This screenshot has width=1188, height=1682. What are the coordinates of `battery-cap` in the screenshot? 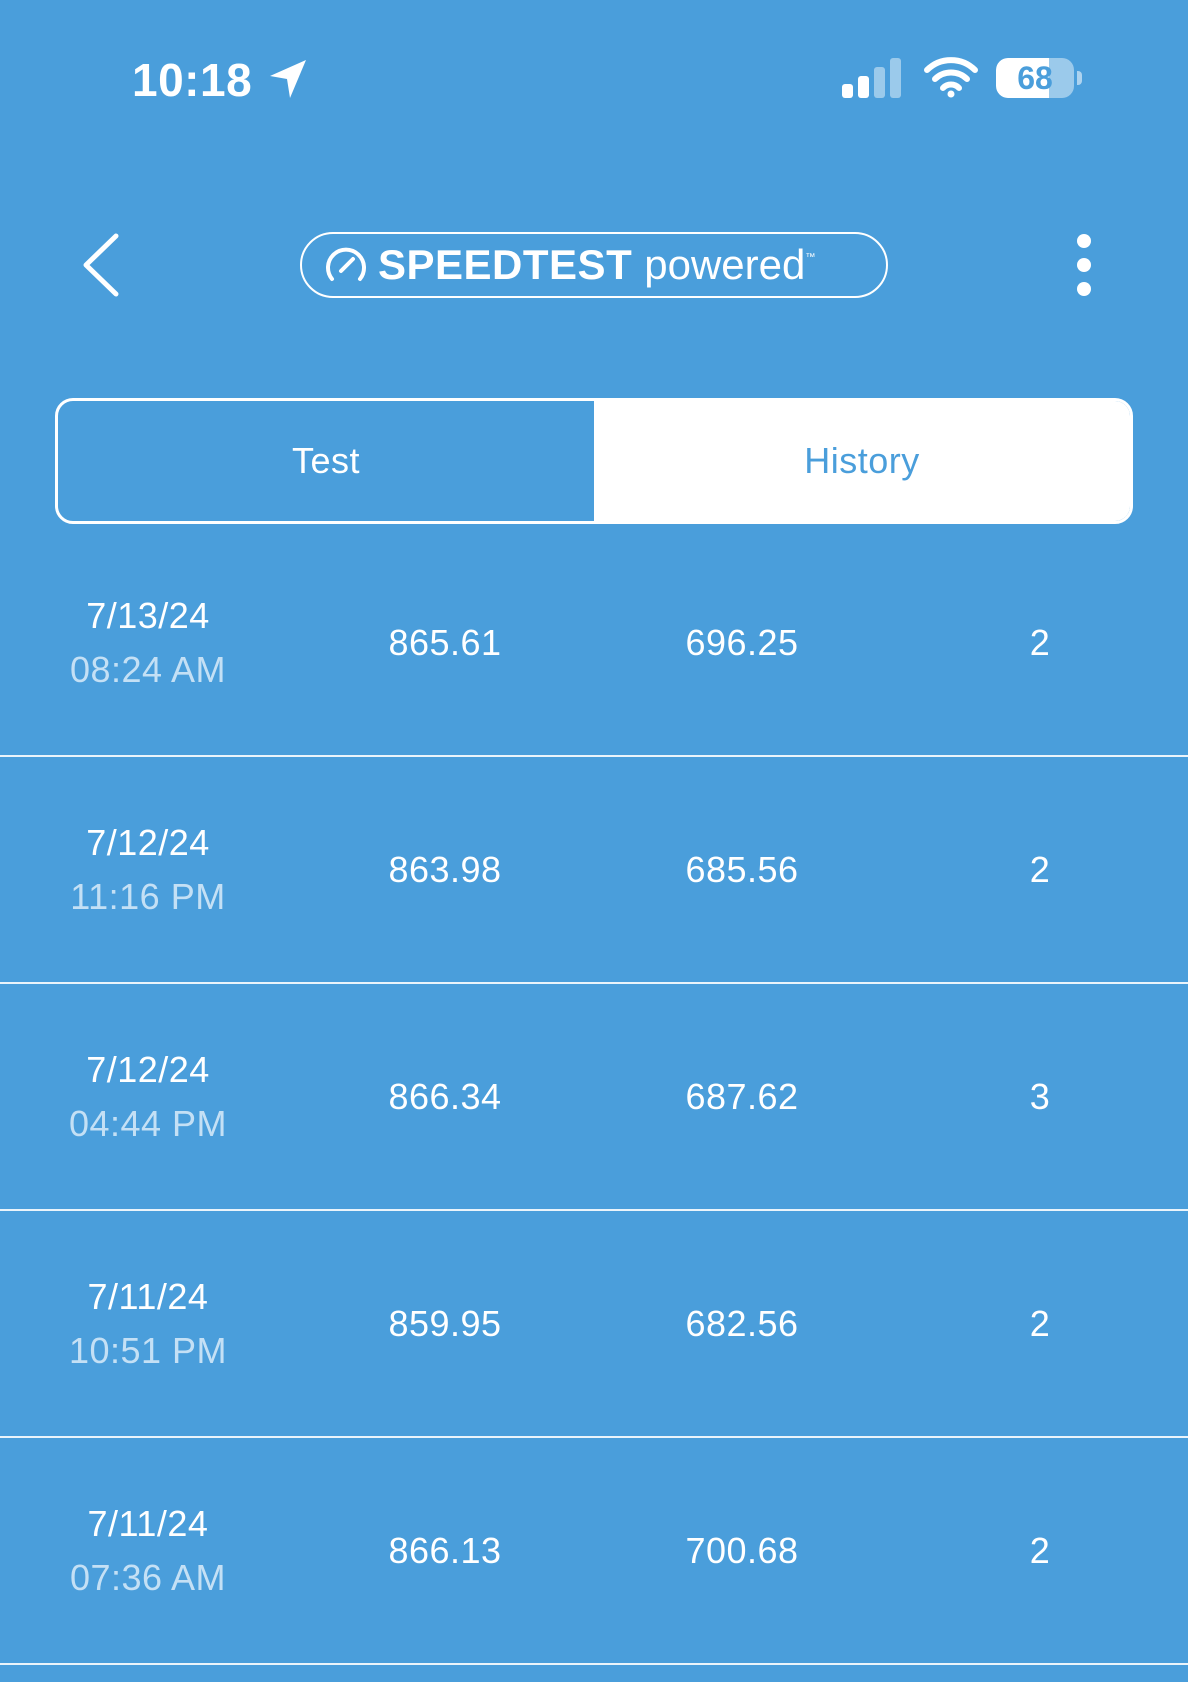 It's located at (1079, 78).